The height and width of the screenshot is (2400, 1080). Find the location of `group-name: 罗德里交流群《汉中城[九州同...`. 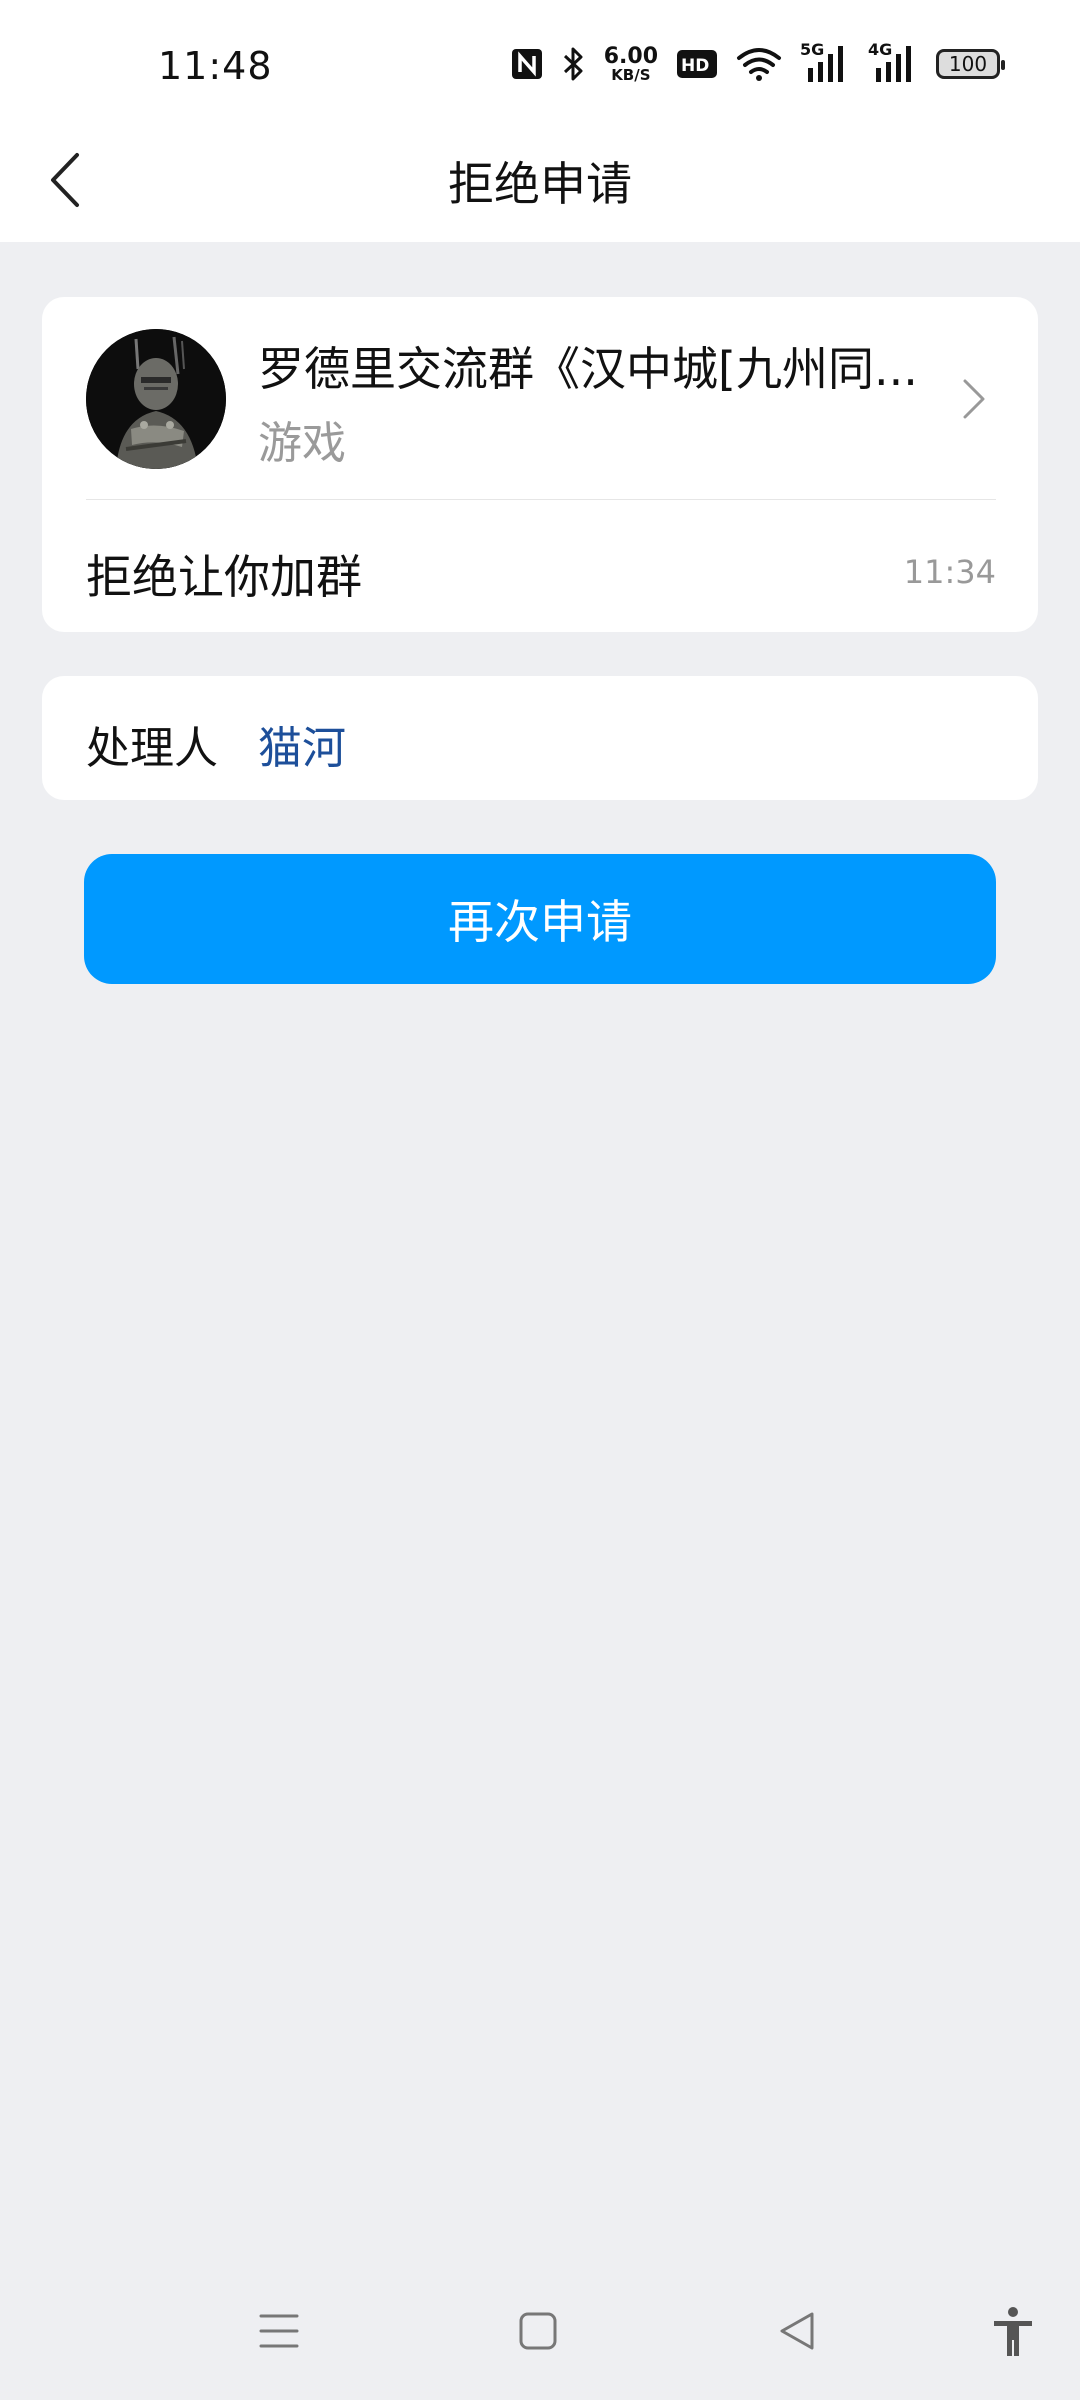

group-name: 罗德里交流群《汉中城[九州同... is located at coordinates (588, 369).